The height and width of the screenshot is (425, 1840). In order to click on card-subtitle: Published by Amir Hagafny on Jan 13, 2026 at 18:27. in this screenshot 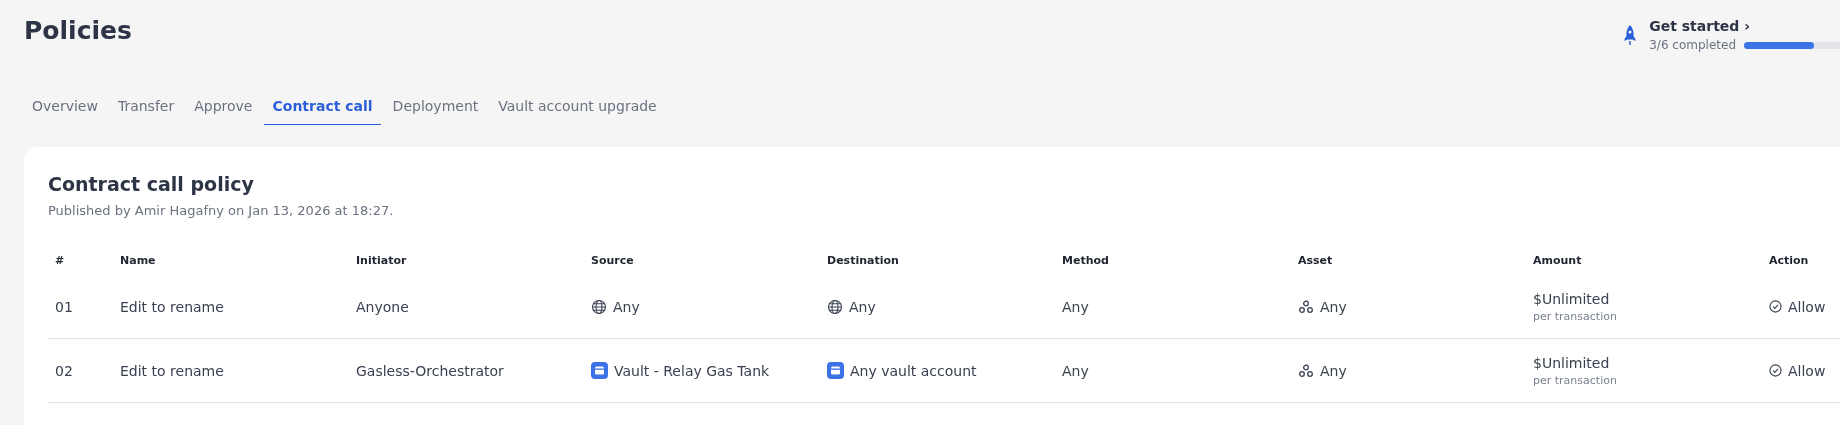, I will do `click(221, 210)`.